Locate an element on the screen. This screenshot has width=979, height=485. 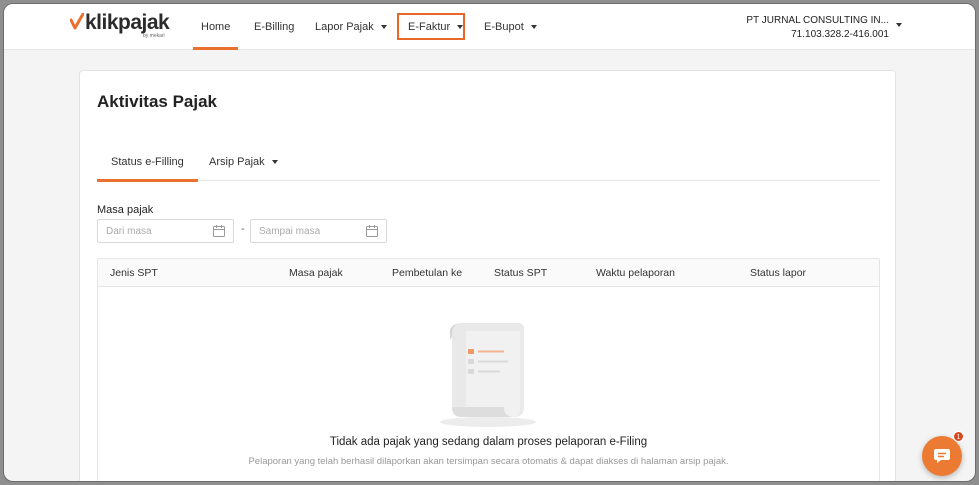
check-logo-icon is located at coordinates (77, 21).